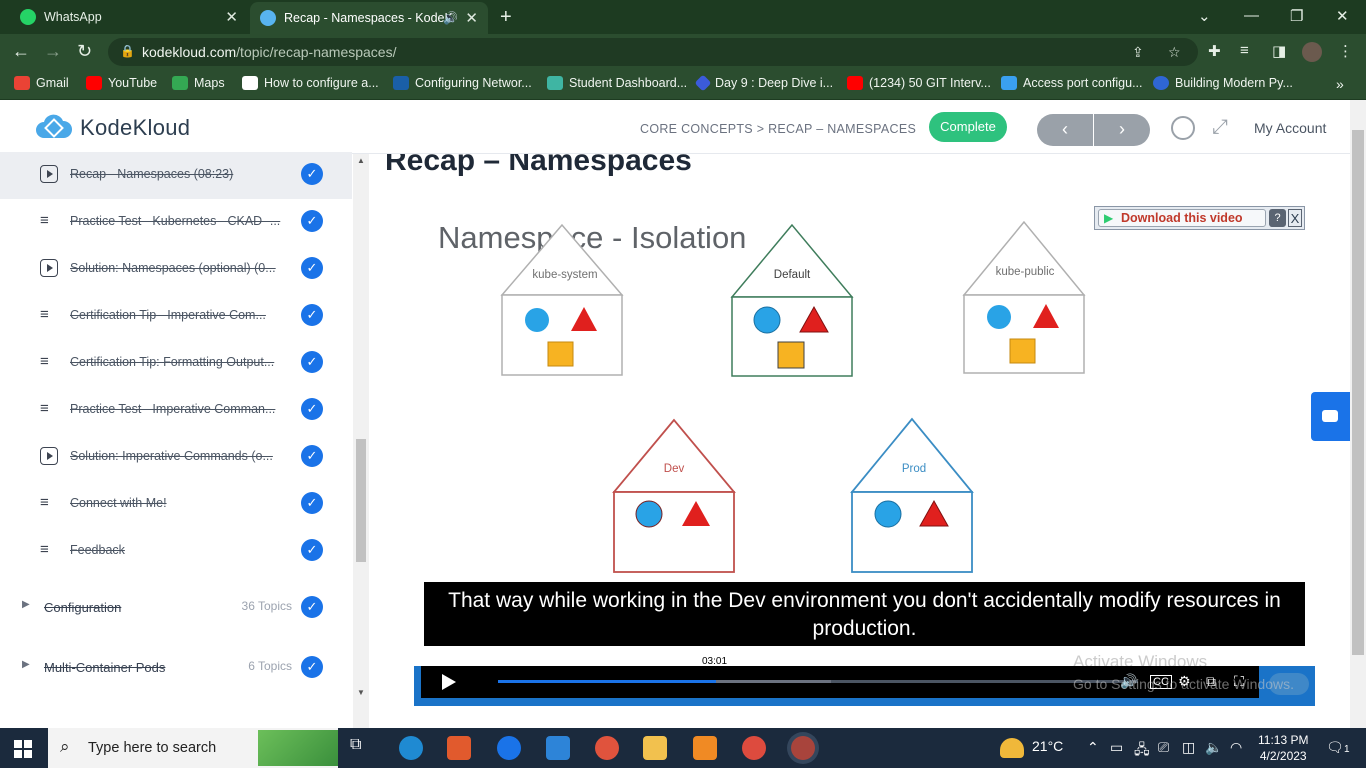 This screenshot has height=768, width=1366. What do you see at coordinates (449, 682) in the screenshot?
I see `play-button` at bounding box center [449, 682].